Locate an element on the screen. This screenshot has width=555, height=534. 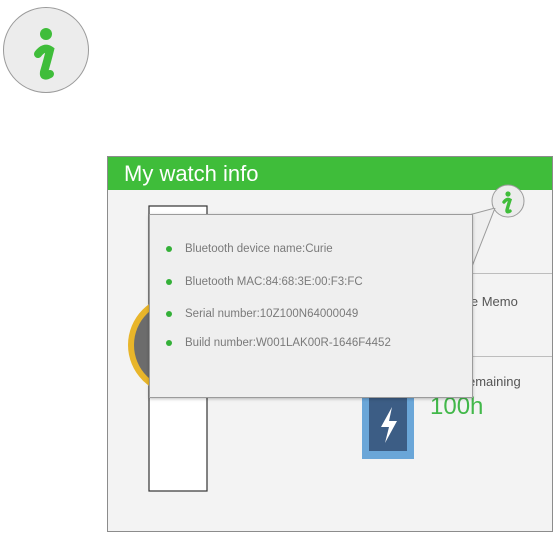
build-number-text: Build number:W001LAK00R-1646F4452 is located at coordinates (288, 343).